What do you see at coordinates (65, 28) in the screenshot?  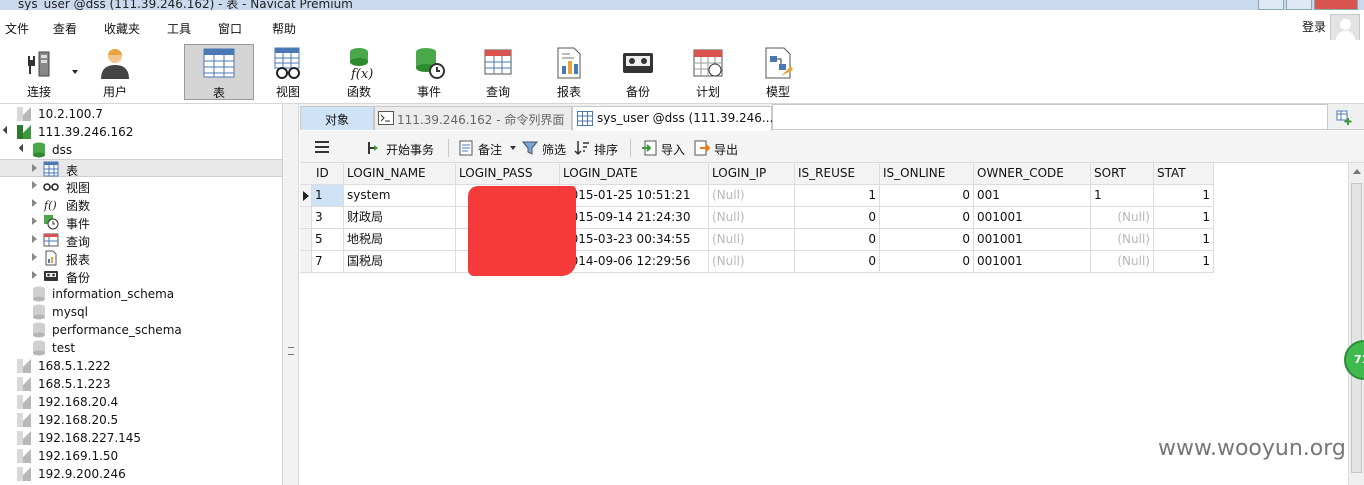 I see `menu-view: 查看` at bounding box center [65, 28].